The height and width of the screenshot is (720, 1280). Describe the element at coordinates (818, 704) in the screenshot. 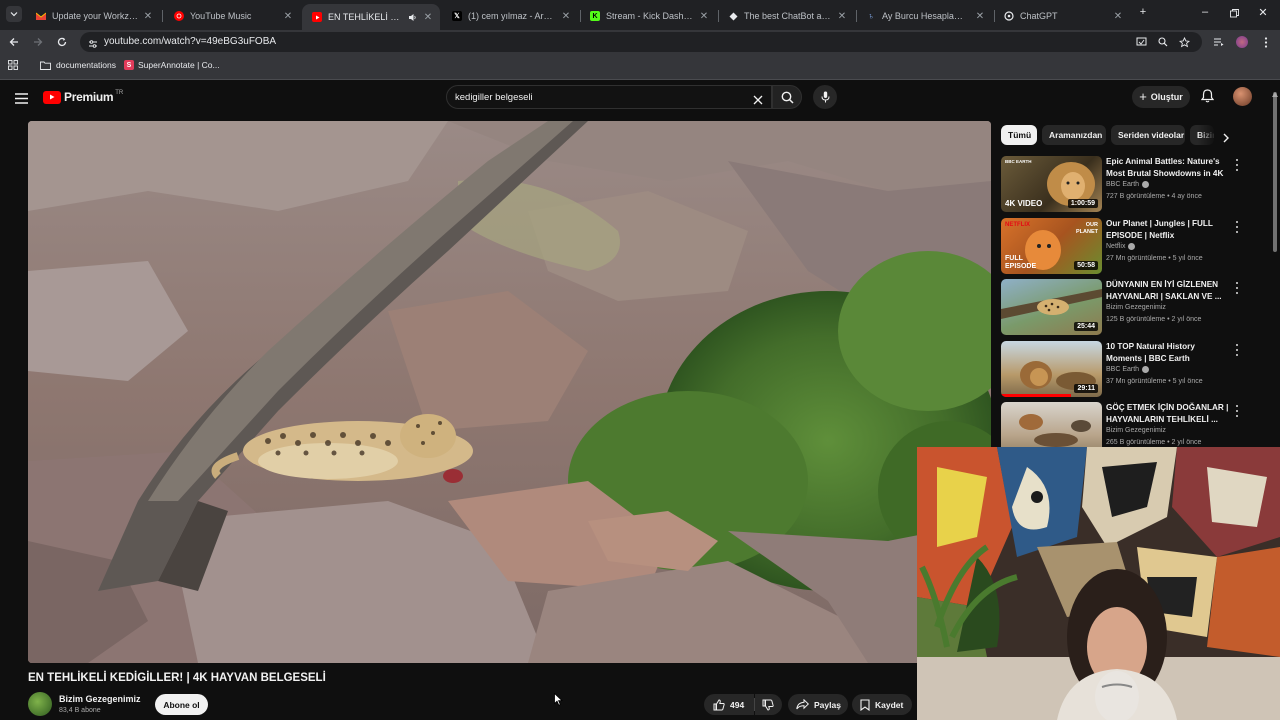

I see `share-button: Paylaş` at that location.